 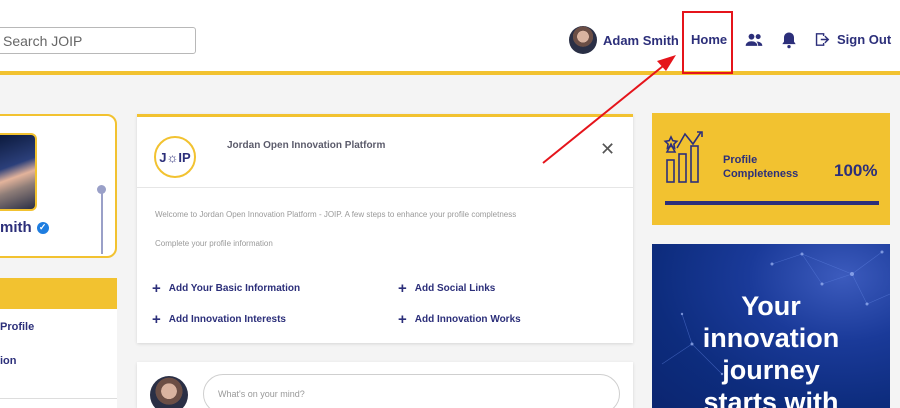 I want to click on completeness-percent: 100%, so click(x=856, y=170).